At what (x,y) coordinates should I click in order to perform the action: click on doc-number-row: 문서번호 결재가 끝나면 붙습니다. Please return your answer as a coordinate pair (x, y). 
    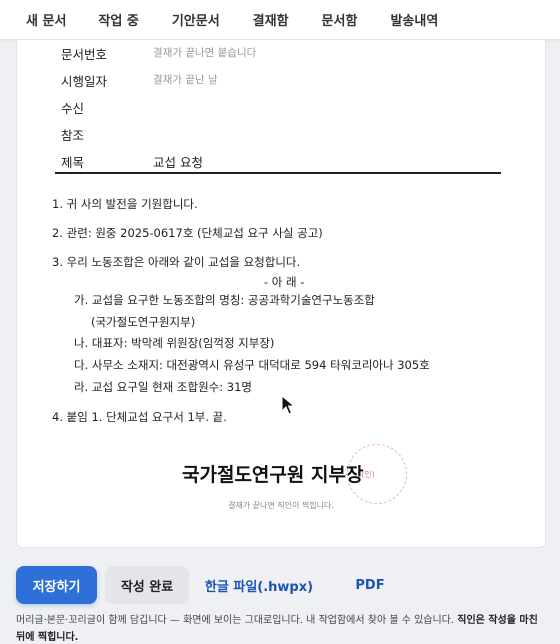
    Looking at the image, I should click on (158, 53).